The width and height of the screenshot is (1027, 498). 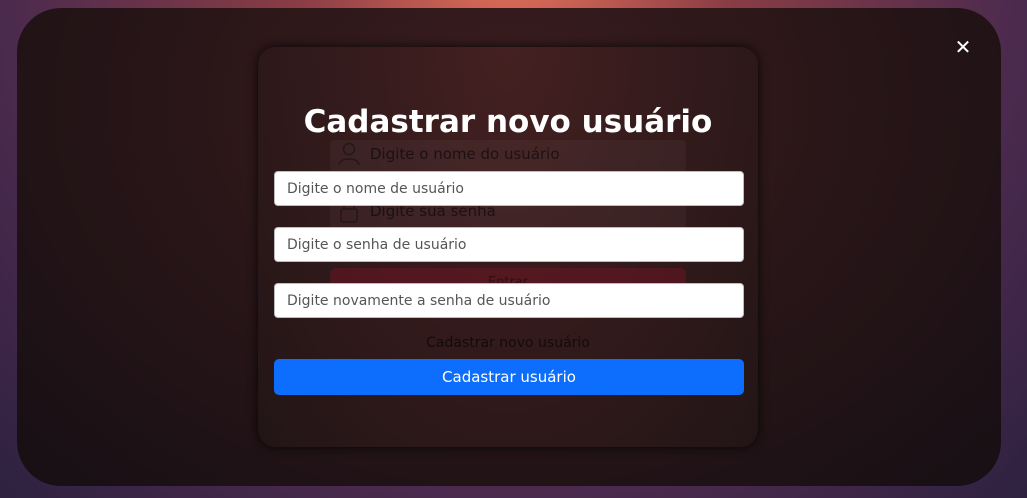 I want to click on modal-title: Cadastrar novo usuário, so click(x=508, y=122).